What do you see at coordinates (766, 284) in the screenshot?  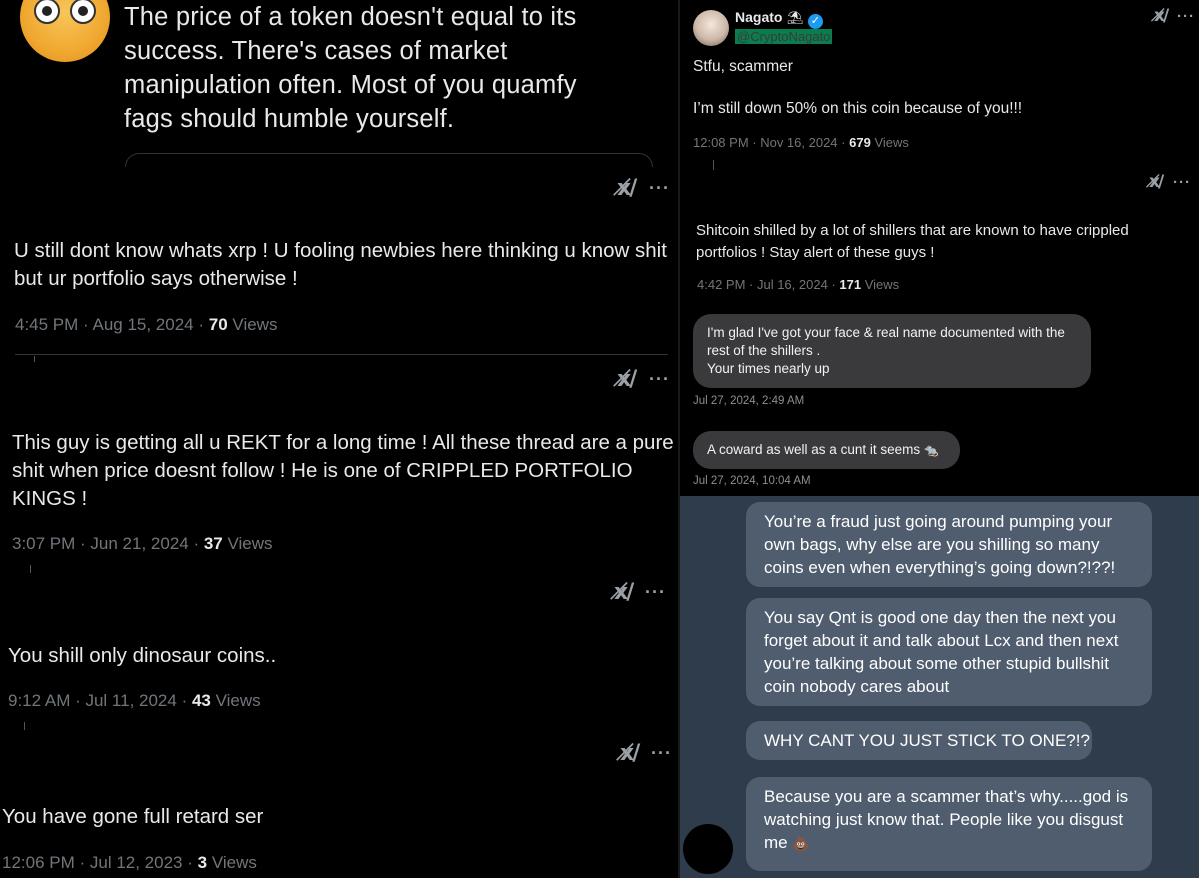 I see `time-label: 4:42 PM · Jul 16, 2024 ·` at bounding box center [766, 284].